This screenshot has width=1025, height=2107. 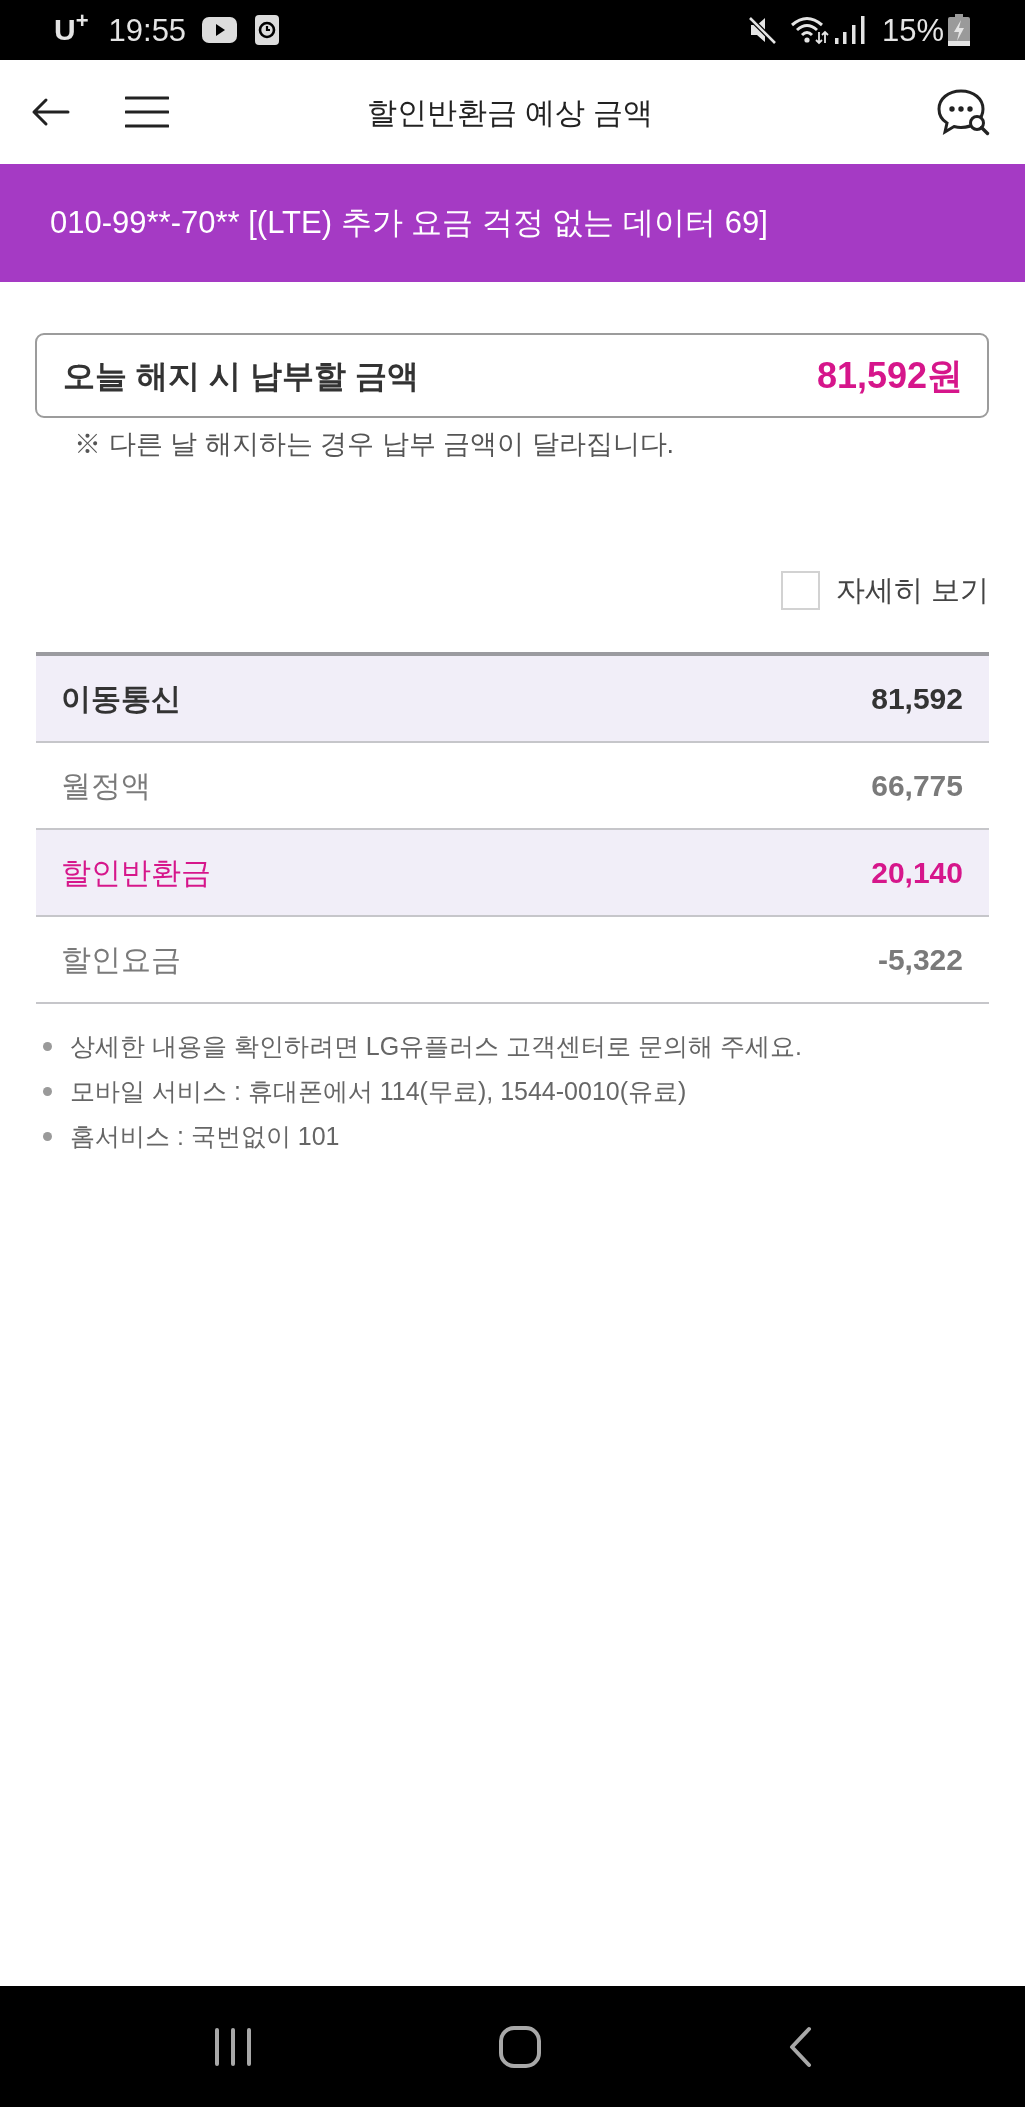 I want to click on total-label: 오늘 해지 시 납부할 금액, so click(x=241, y=376).